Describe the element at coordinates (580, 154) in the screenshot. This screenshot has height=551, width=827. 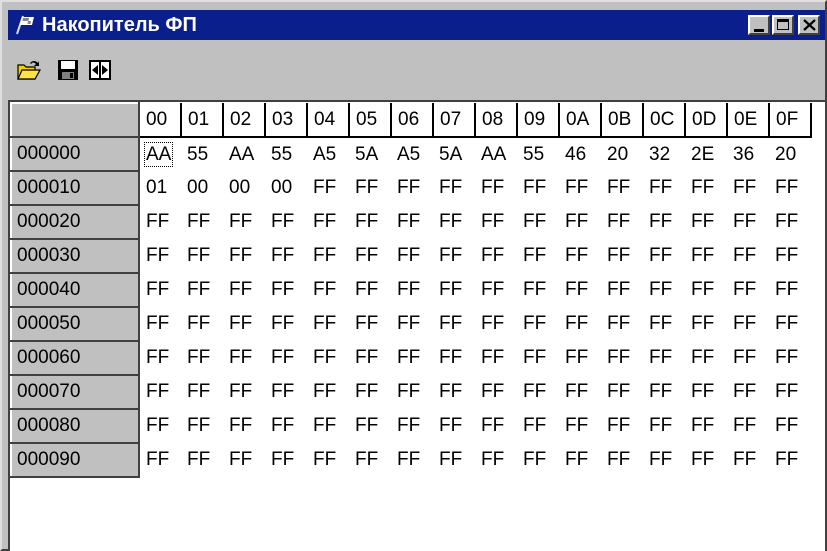
I see `byte-cell: 46` at that location.